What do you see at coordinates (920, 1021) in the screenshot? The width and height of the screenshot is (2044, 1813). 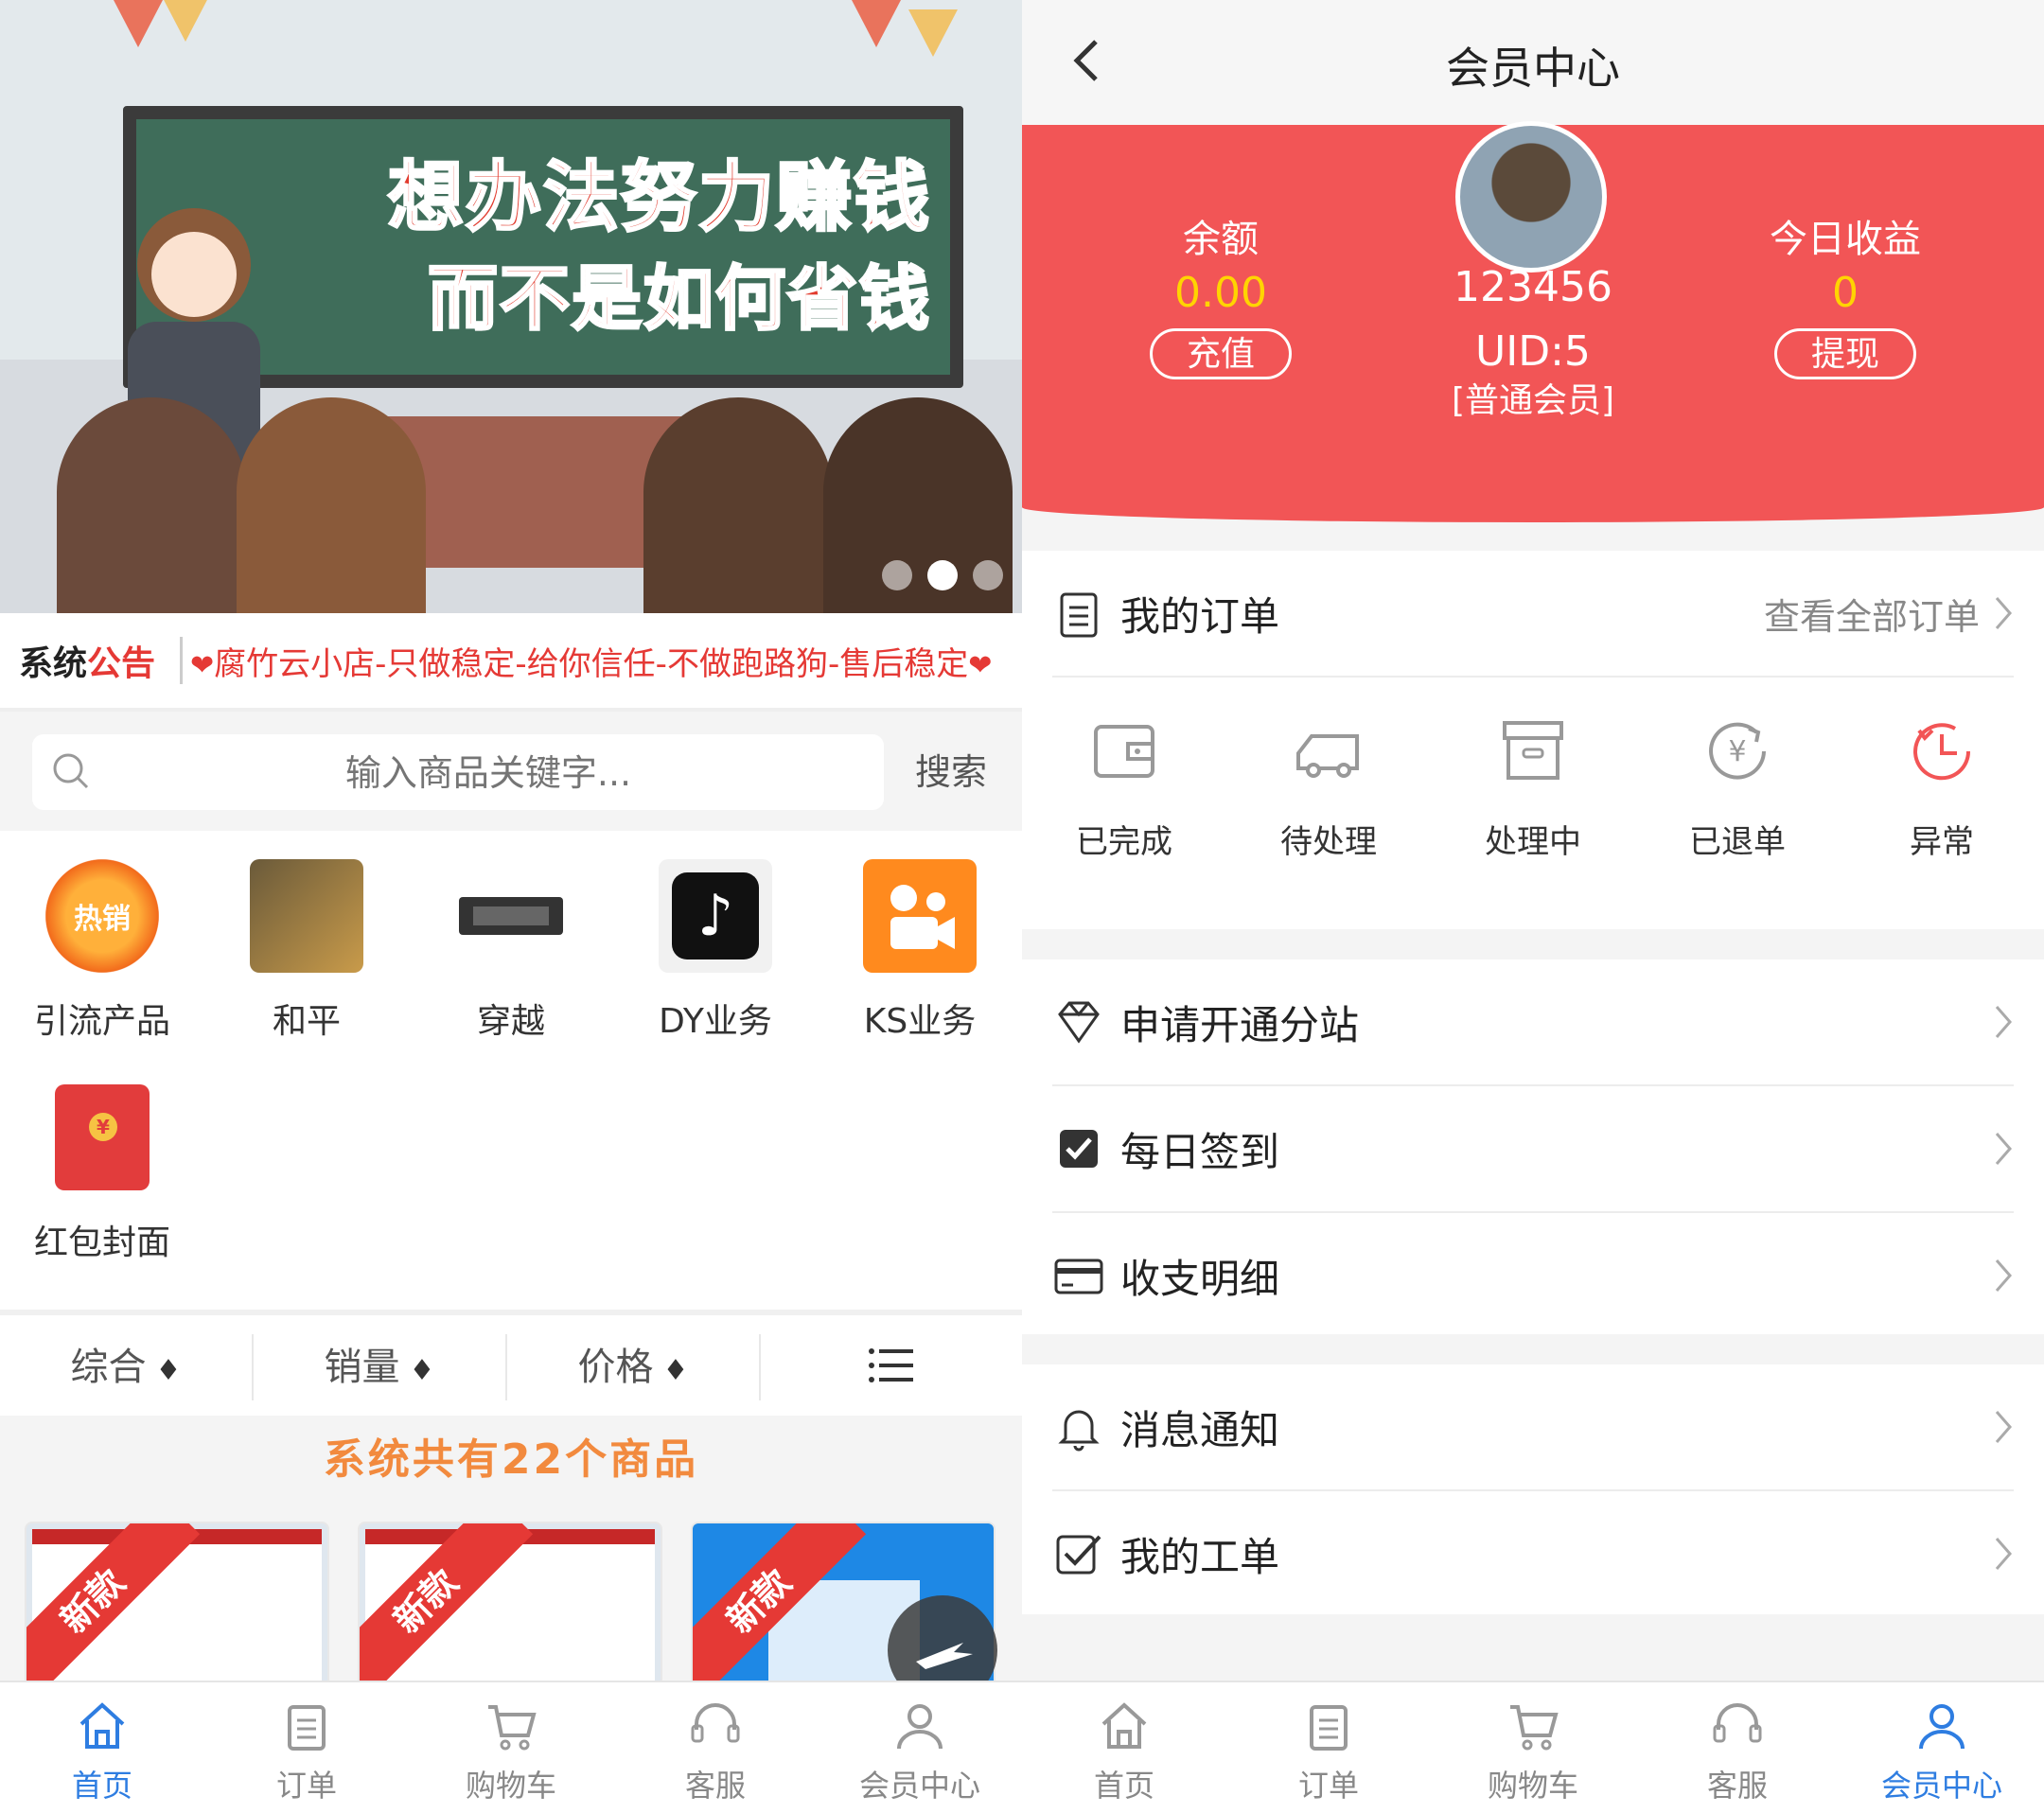 I see `category-label: KS业务` at bounding box center [920, 1021].